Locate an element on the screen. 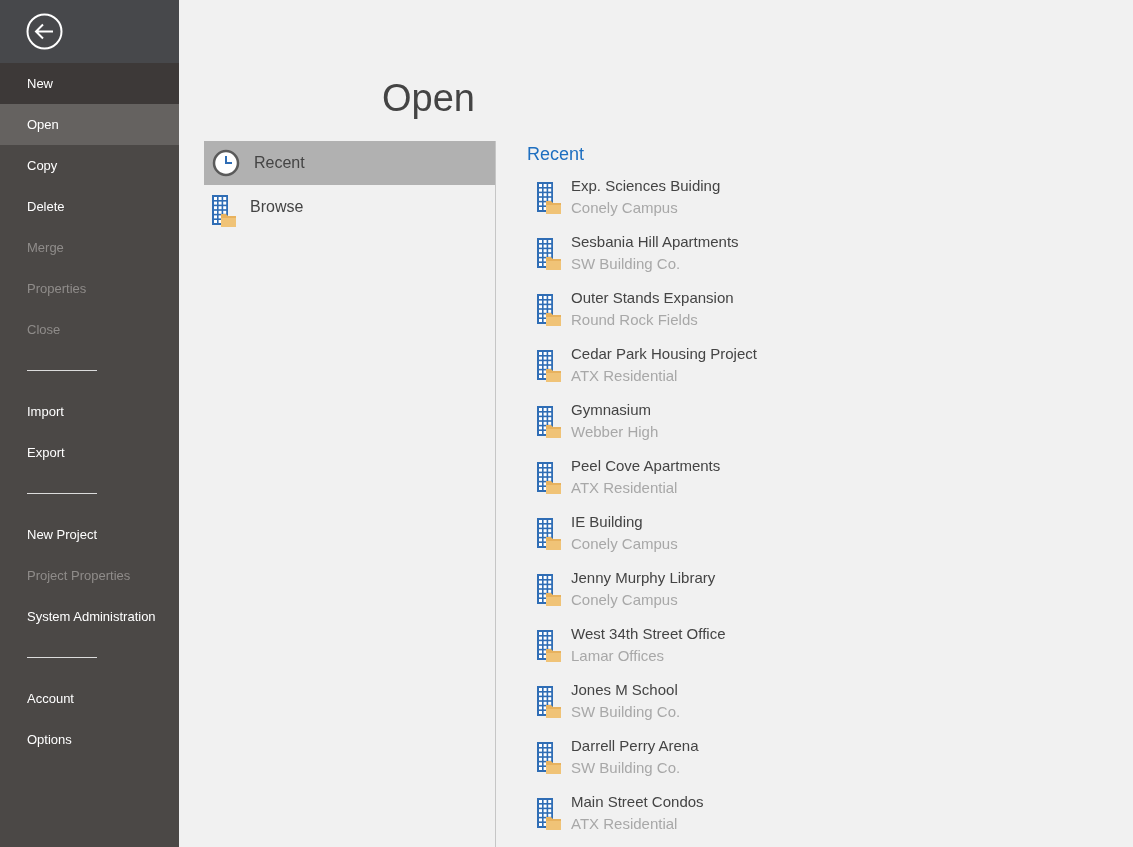  project-name: Sesbania Hill Apartments is located at coordinates (655, 242).